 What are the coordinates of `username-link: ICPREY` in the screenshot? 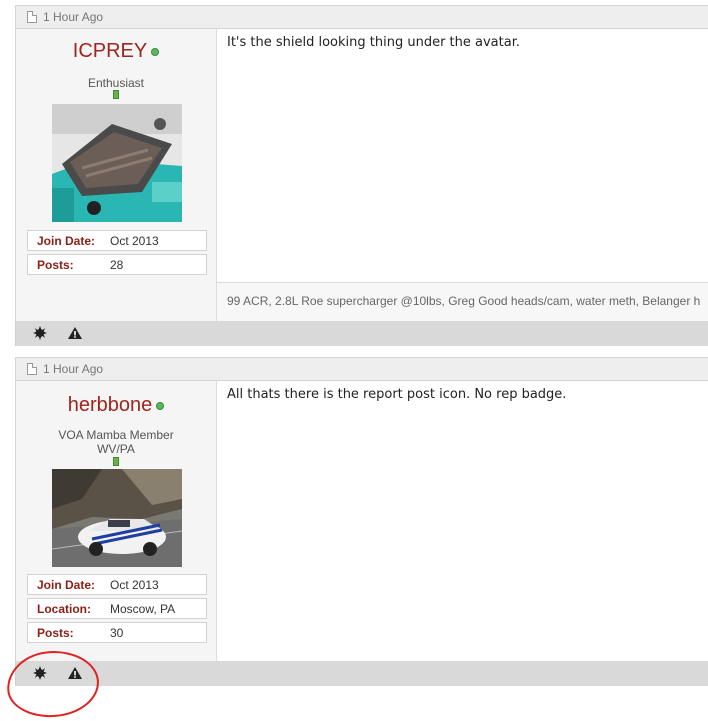 It's located at (116, 51).